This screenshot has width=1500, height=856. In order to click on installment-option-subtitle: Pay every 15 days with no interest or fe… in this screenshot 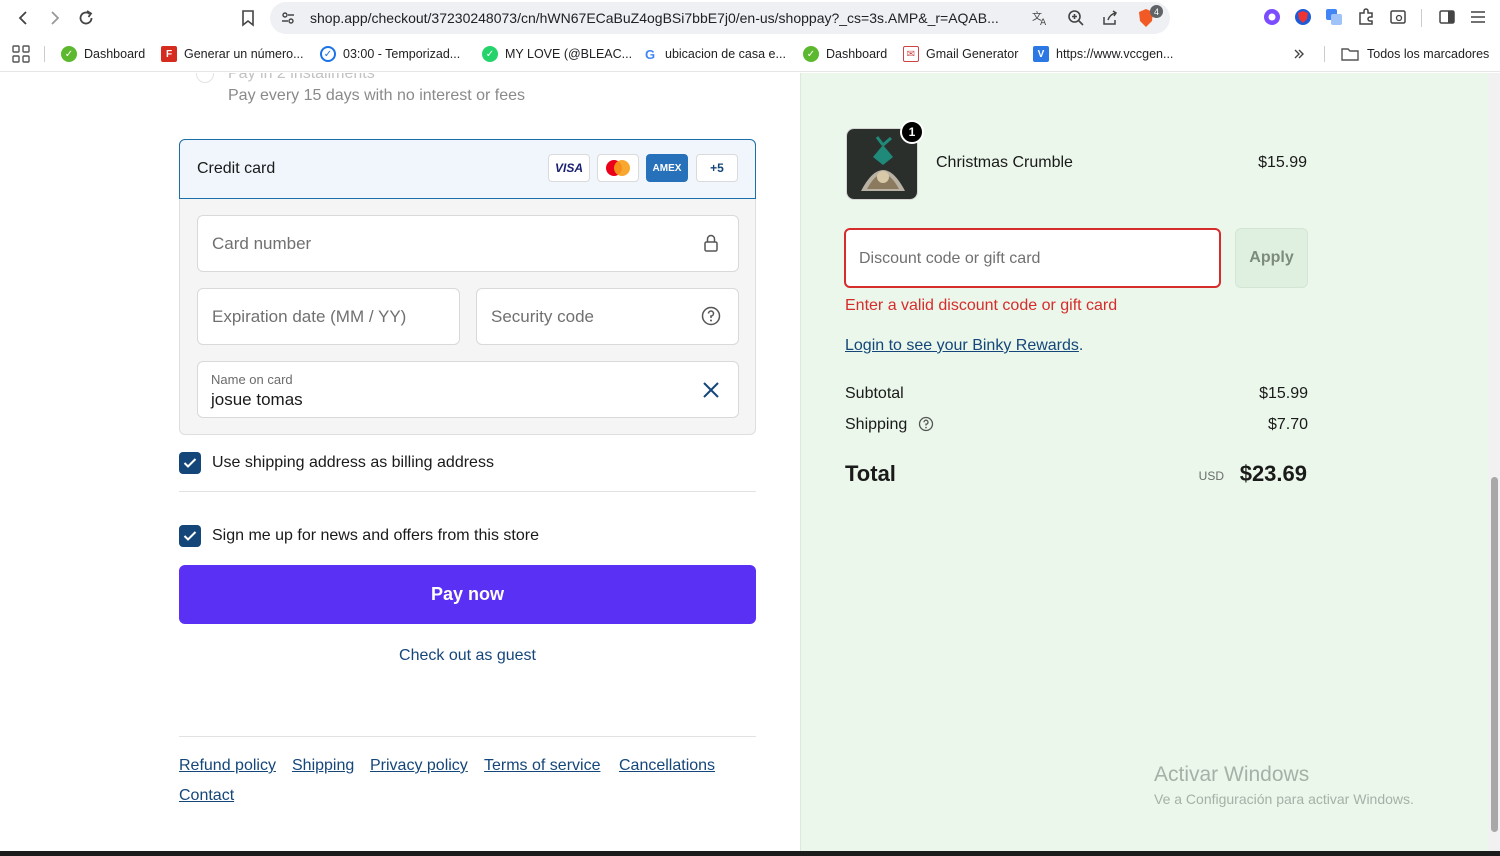, I will do `click(377, 95)`.